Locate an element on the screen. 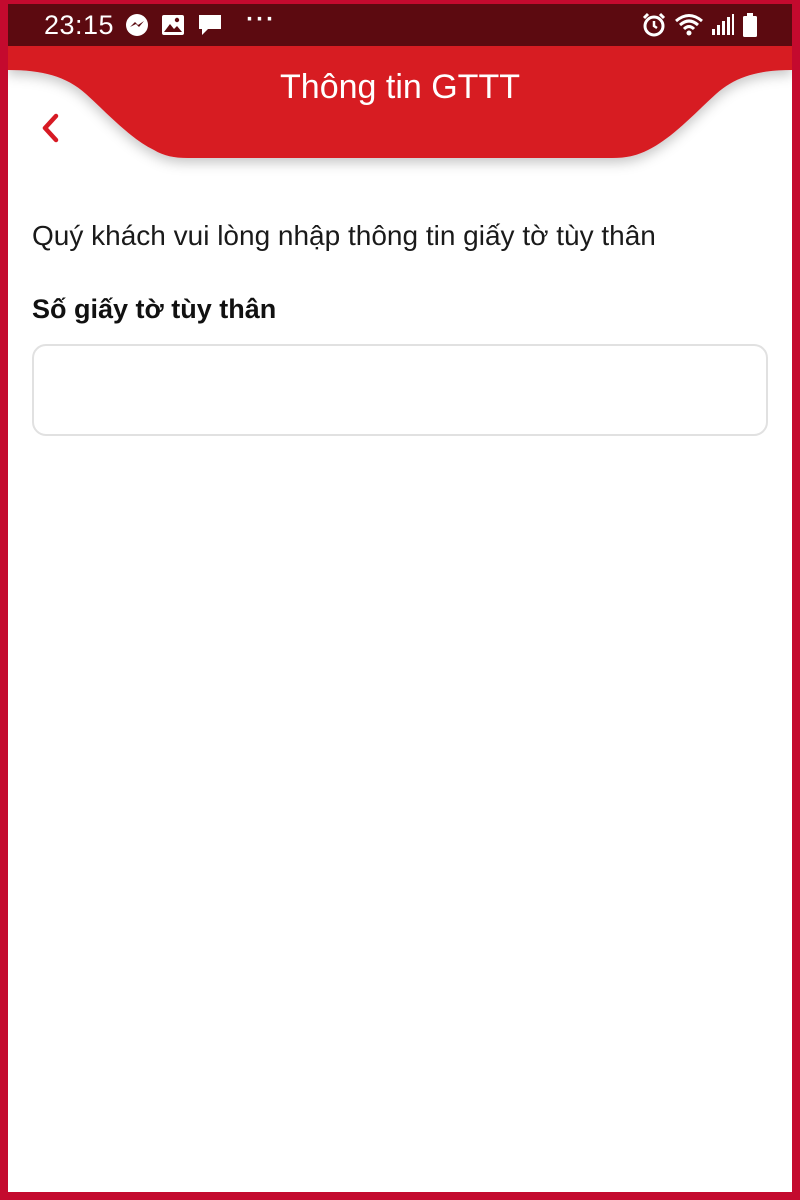 This screenshot has width=800, height=1200. page-title: Thông tin GTTT is located at coordinates (400, 87).